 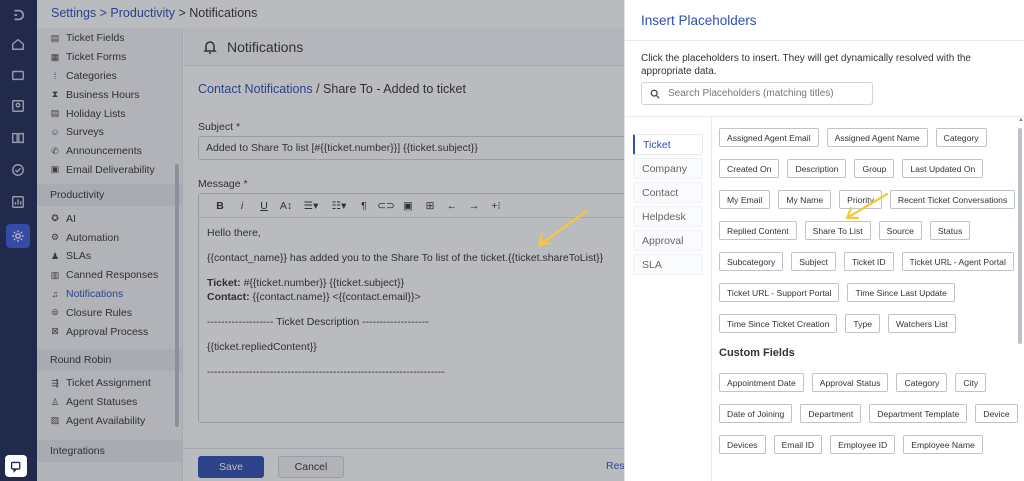 What do you see at coordinates (16, 466) in the screenshot?
I see `chat-icon` at bounding box center [16, 466].